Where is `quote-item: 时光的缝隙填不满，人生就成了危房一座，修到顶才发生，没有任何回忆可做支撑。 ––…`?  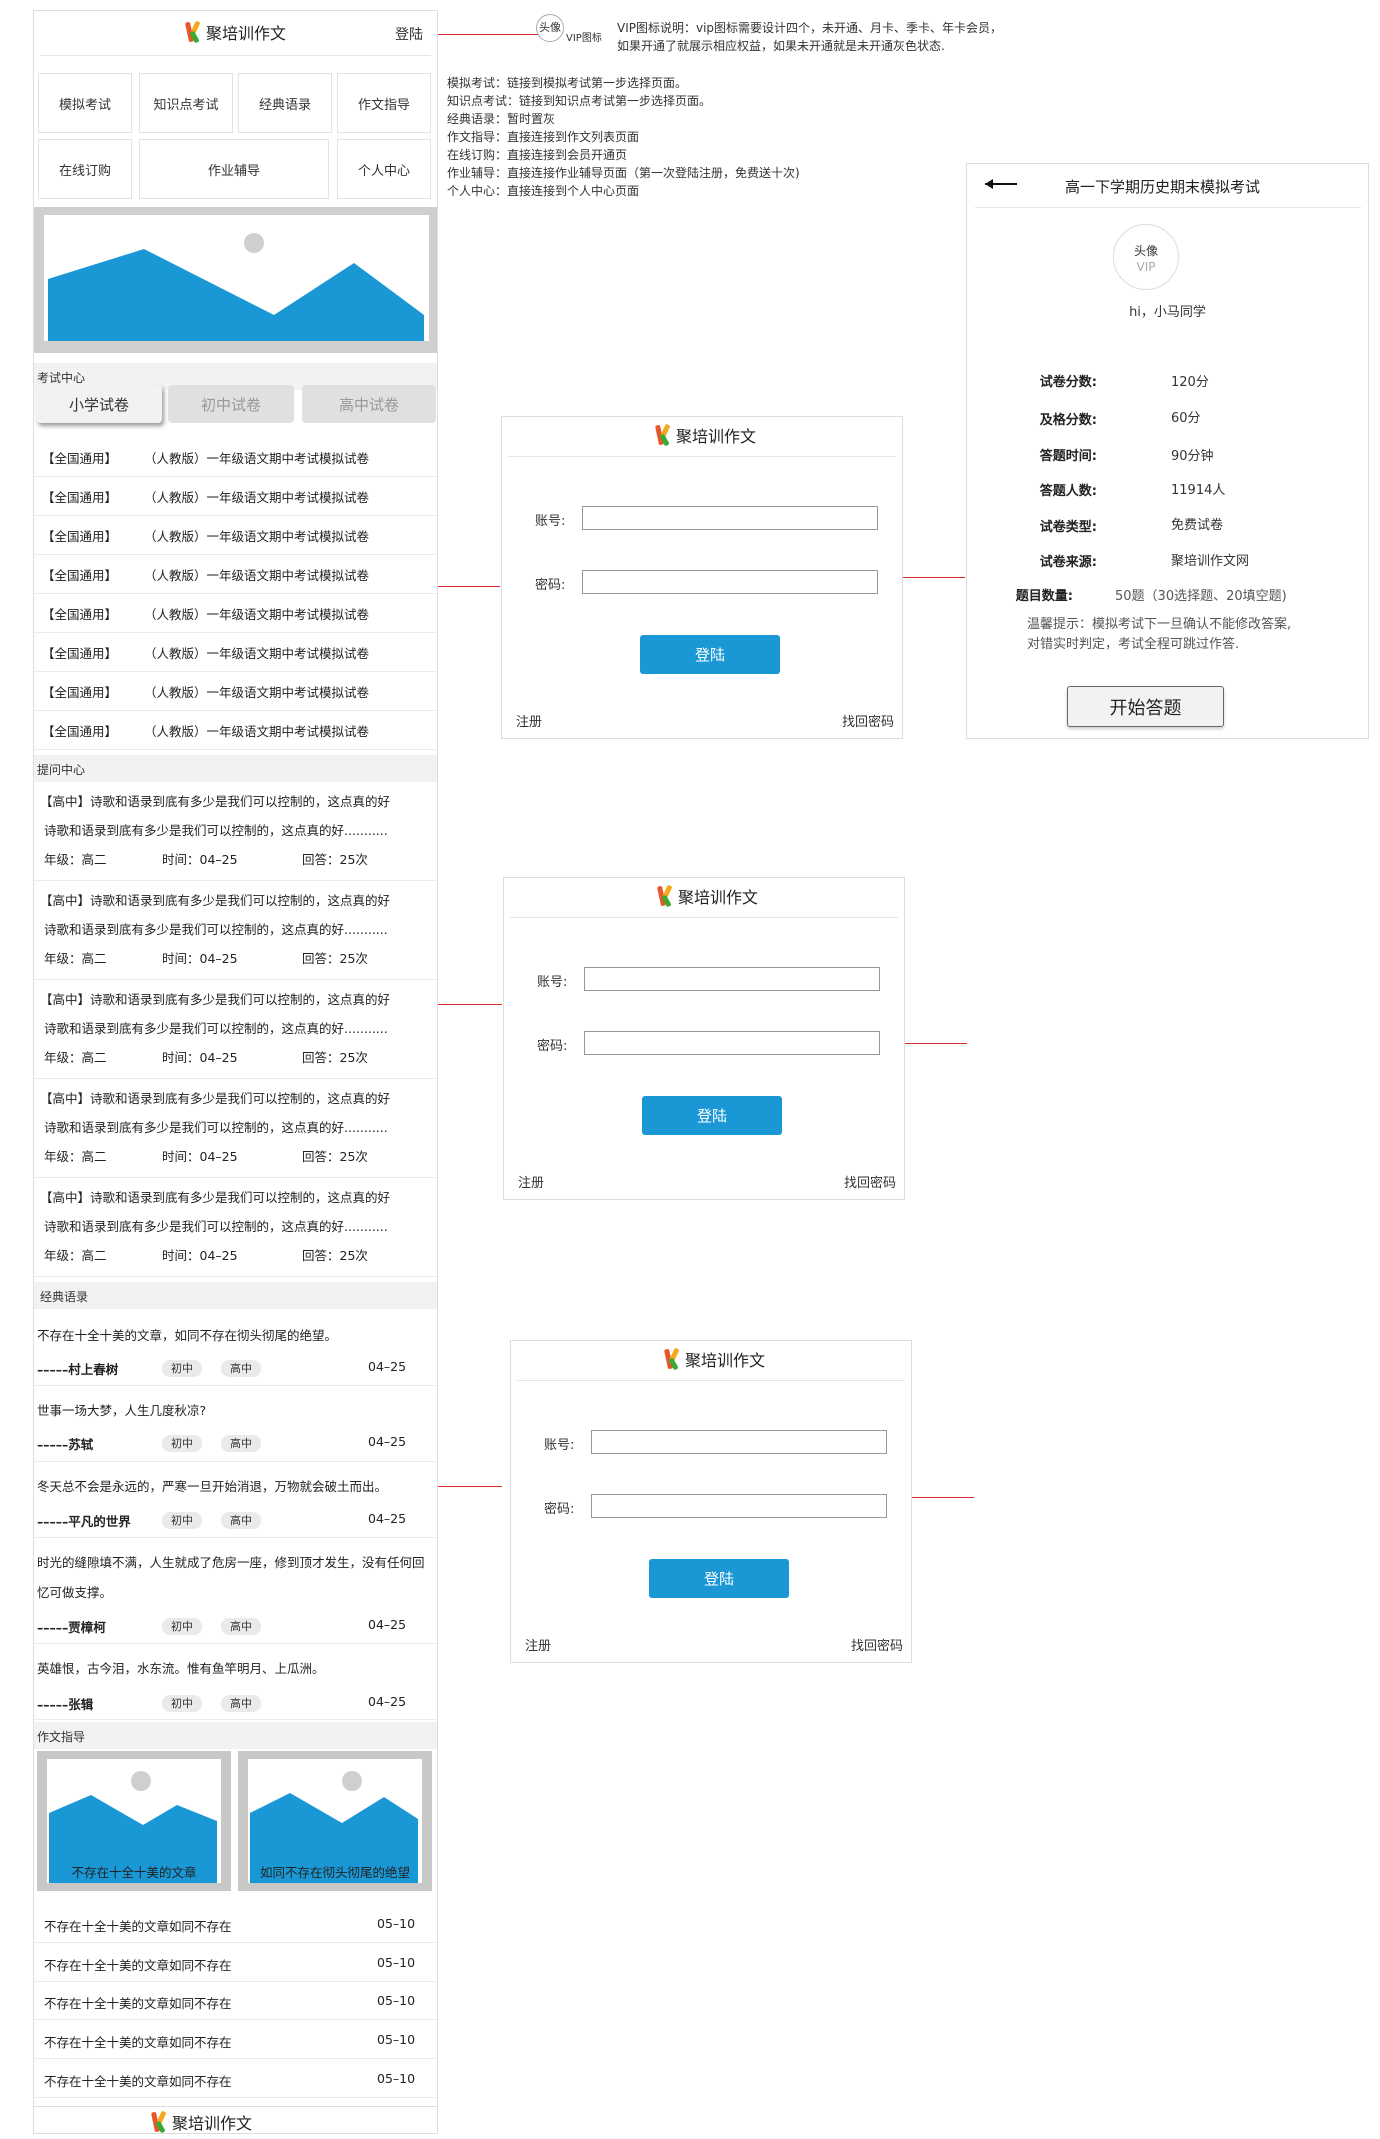
quote-item: 时光的缝隙填不满，人生就成了危房一座，修到顶才发生，没有任何回忆可做支撑。 ––… is located at coordinates (235, 1591).